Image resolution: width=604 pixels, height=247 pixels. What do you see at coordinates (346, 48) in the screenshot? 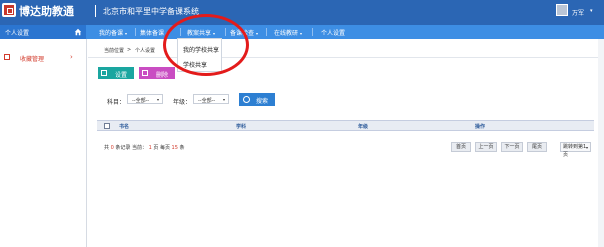
I see `breadcrumb: 当前位置 > 个人设置` at bounding box center [346, 48].